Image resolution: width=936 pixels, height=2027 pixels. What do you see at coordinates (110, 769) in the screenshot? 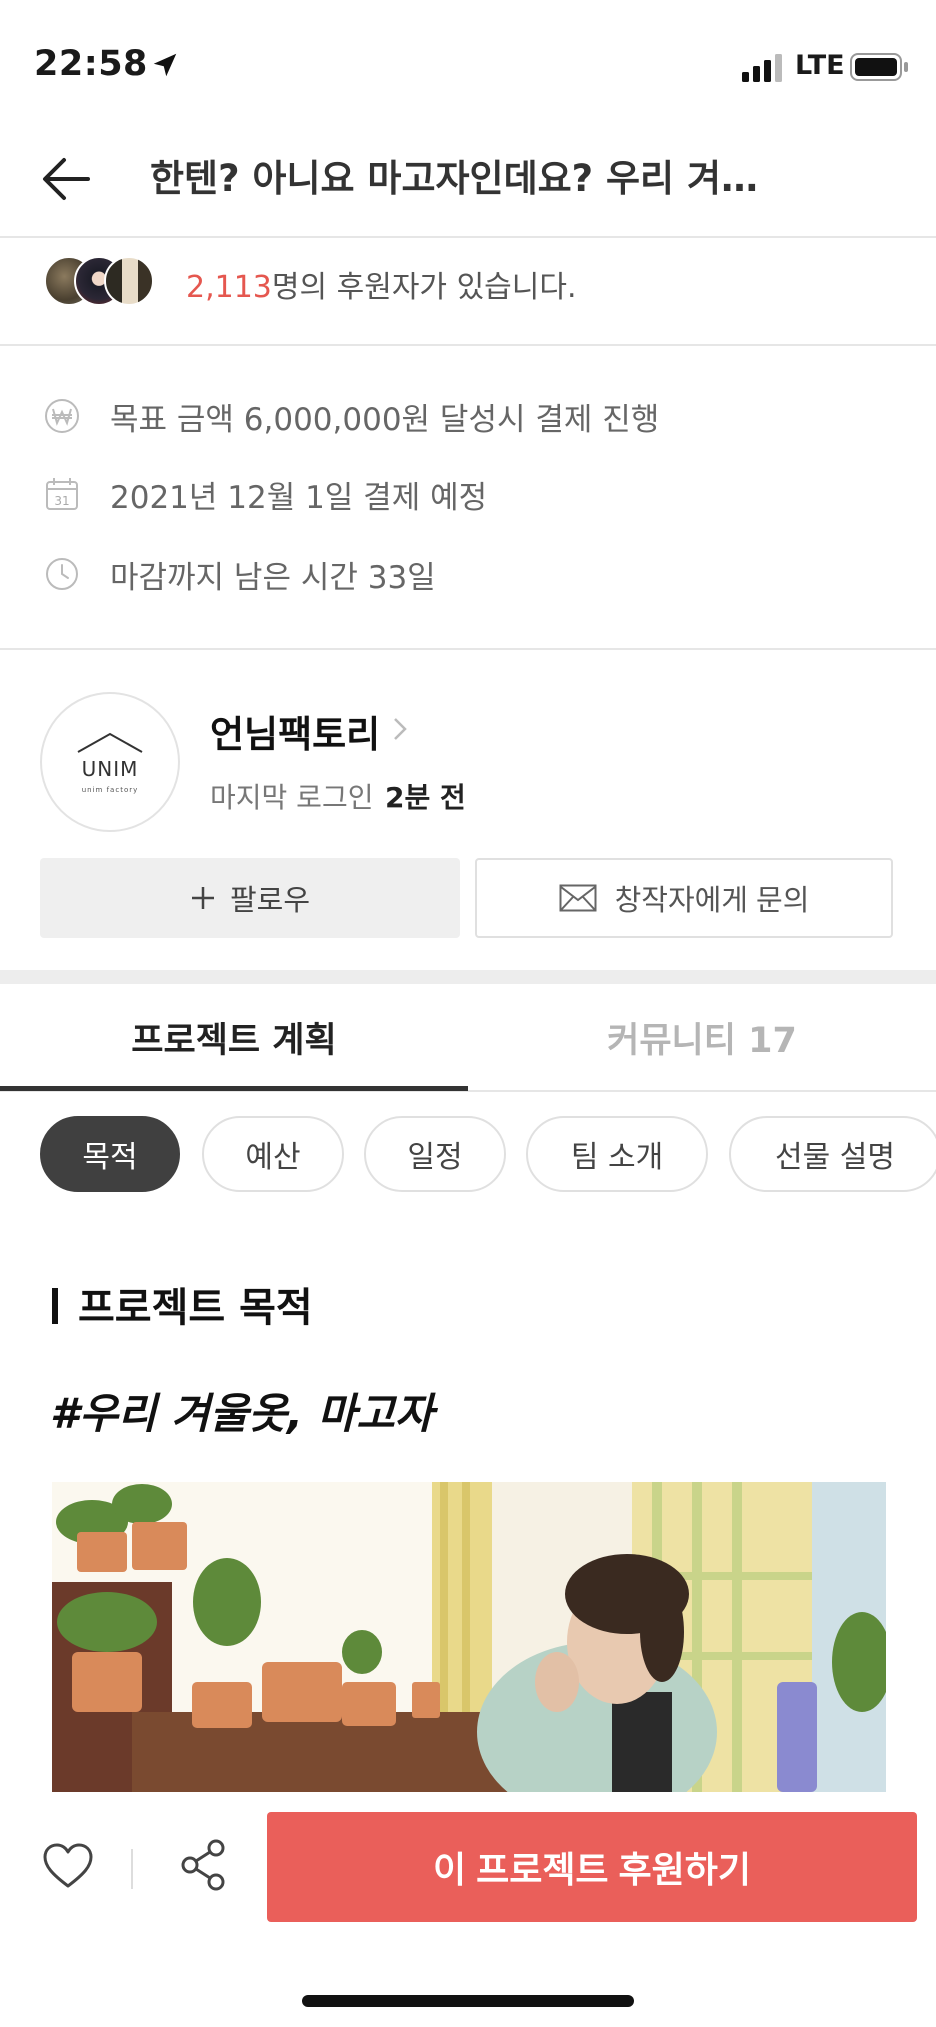
I see `logo-text: UNIM` at bounding box center [110, 769].